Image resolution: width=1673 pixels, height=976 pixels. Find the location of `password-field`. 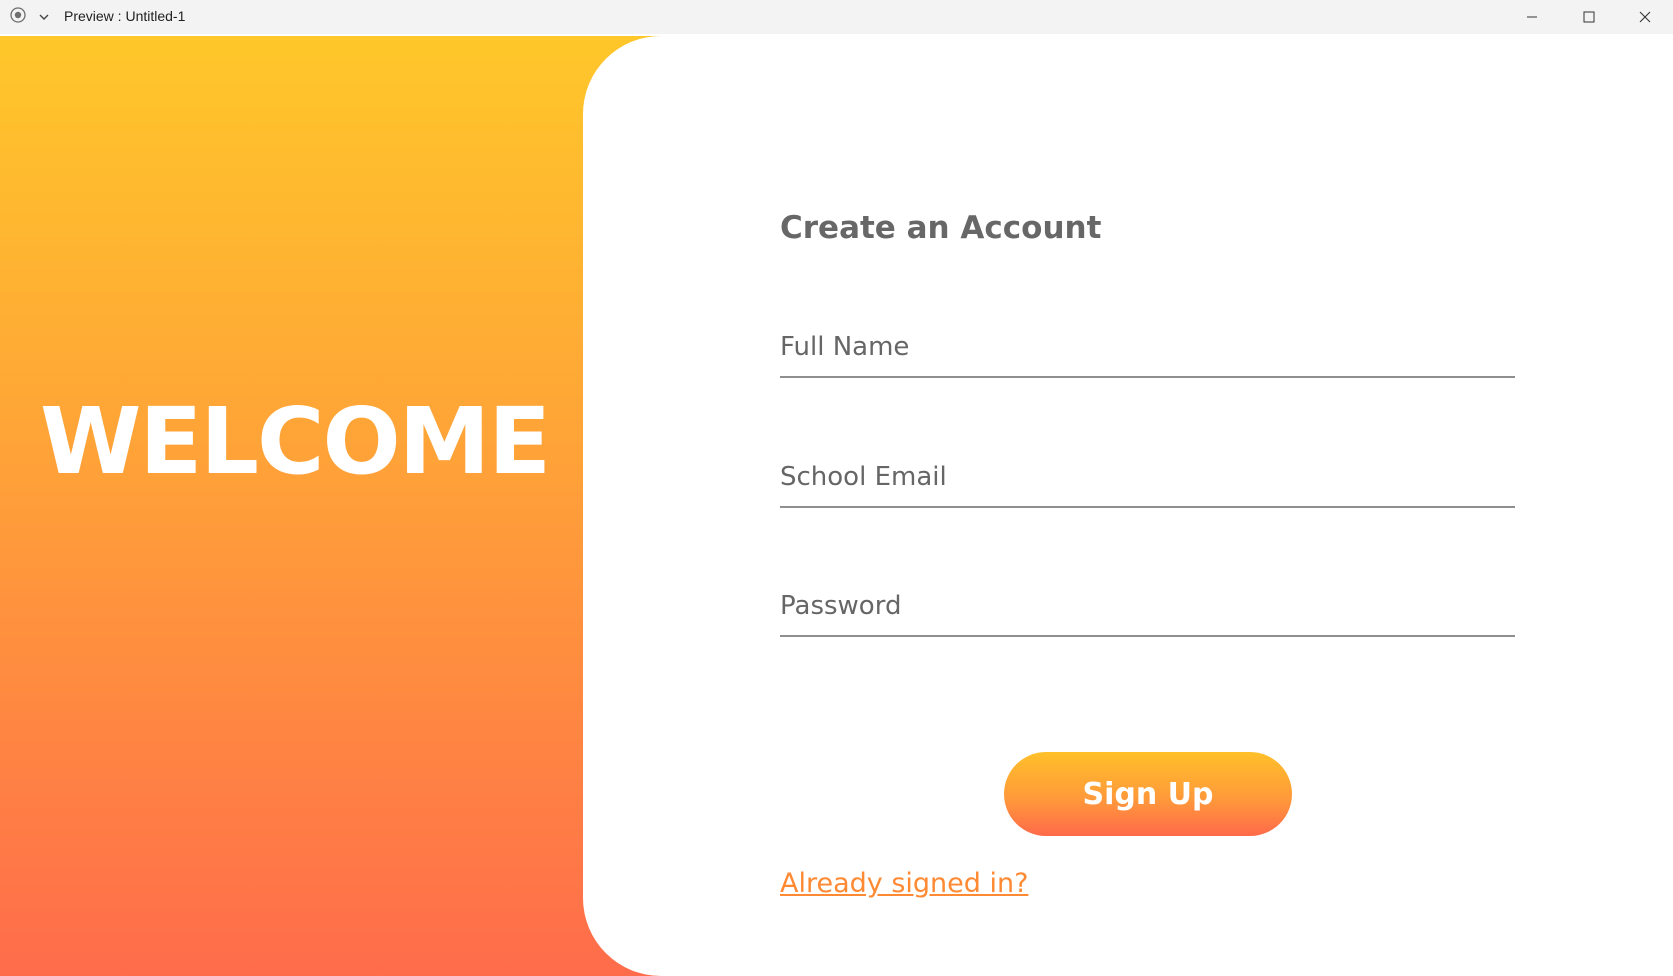

password-field is located at coordinates (1147, 608).